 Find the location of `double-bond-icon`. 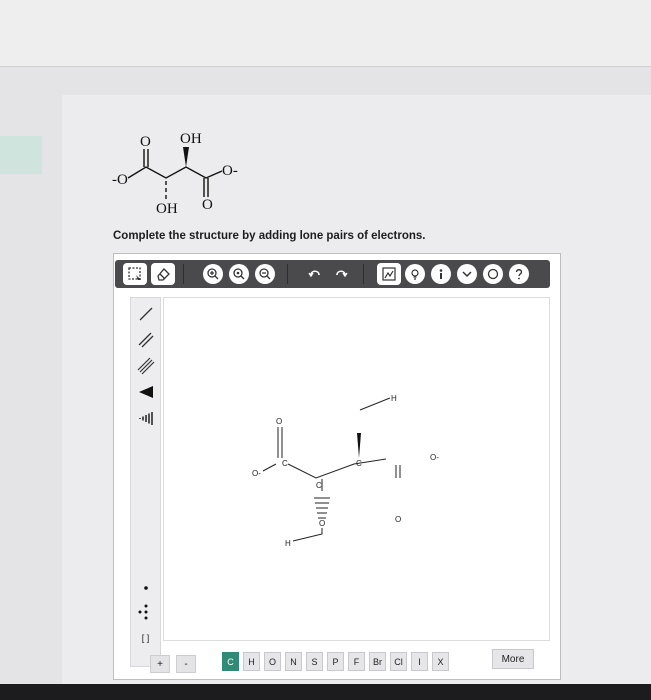

double-bond-icon is located at coordinates (145, 340).